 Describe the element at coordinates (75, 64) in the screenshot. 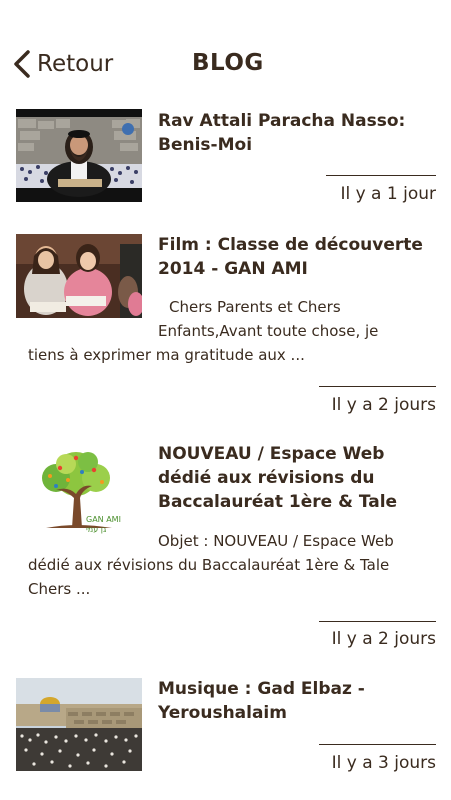

I see `back-label: Retour` at that location.